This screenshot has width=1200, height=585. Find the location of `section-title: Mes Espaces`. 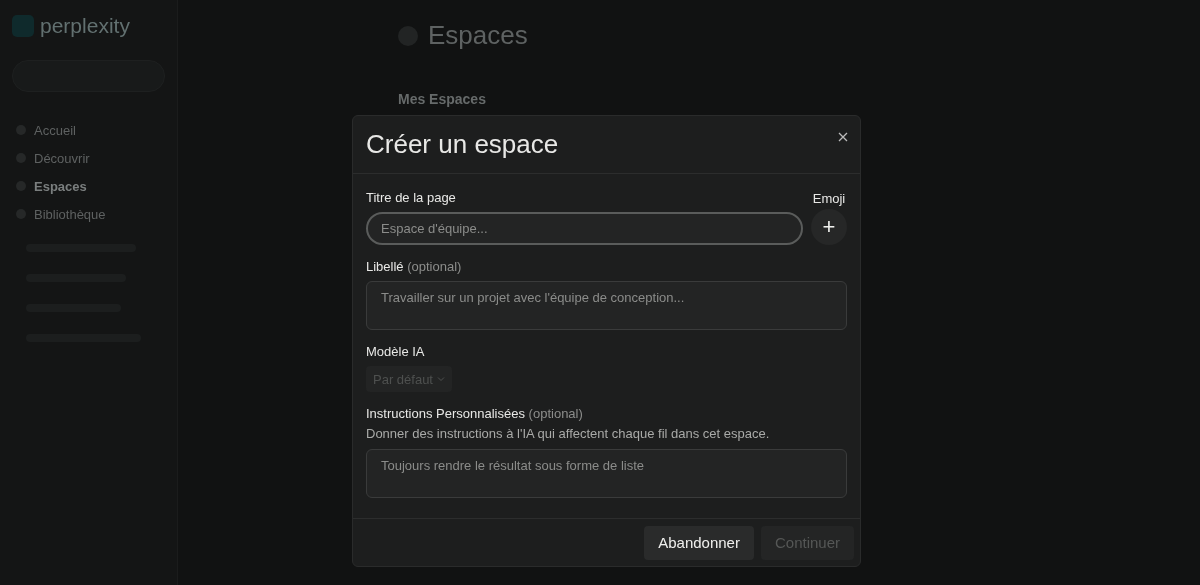

section-title: Mes Espaces is located at coordinates (442, 99).